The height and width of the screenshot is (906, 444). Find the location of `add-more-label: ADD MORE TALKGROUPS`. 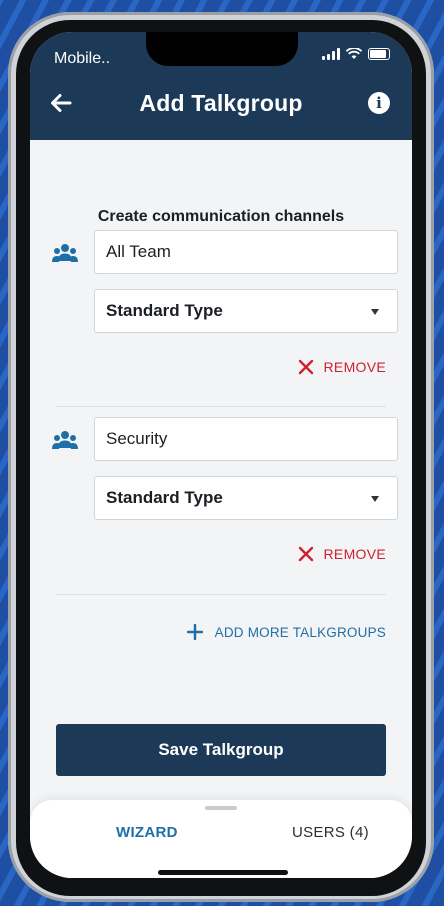

add-more-label: ADD MORE TALKGROUPS is located at coordinates (300, 632).